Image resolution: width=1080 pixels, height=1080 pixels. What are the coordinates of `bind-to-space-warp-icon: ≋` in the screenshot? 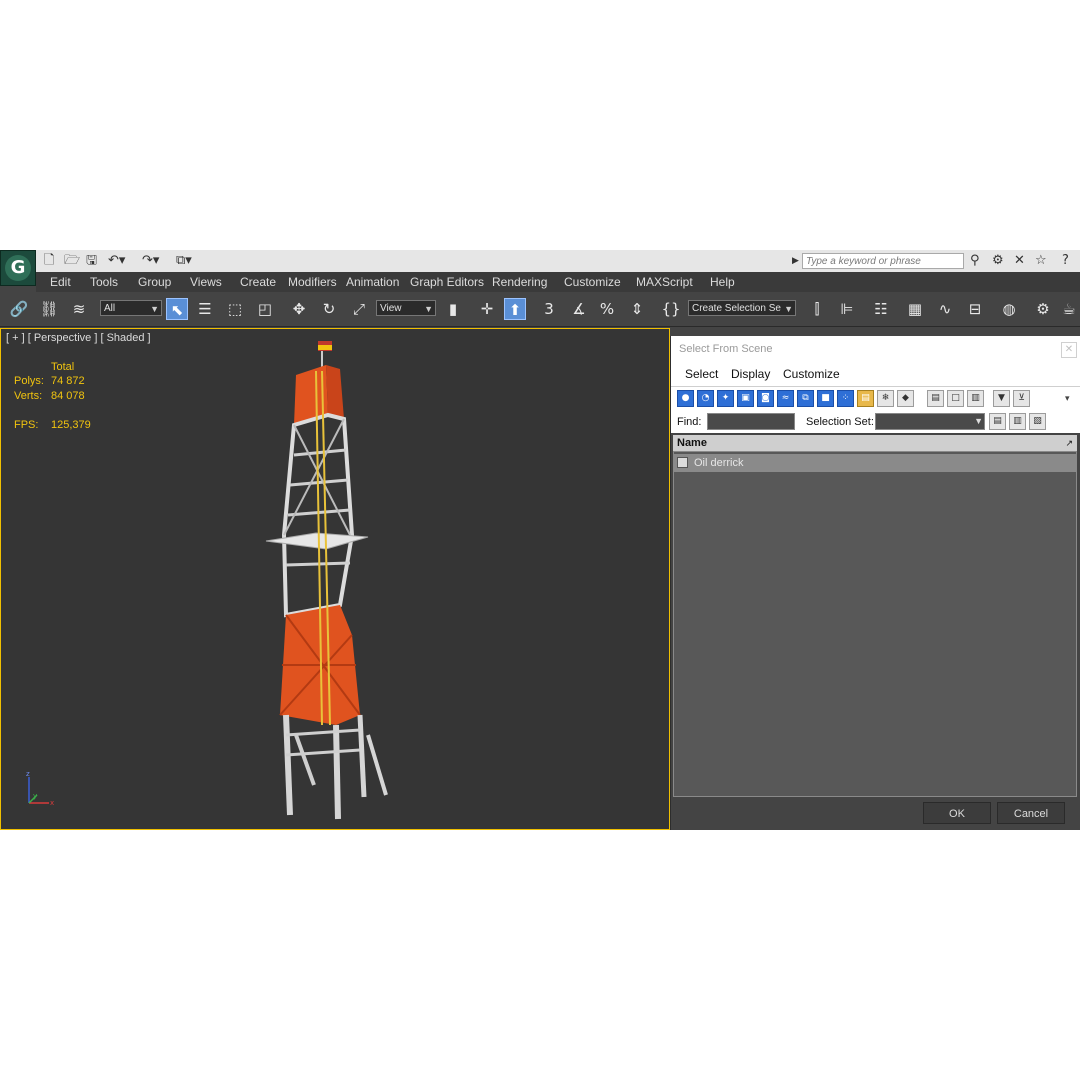 It's located at (79, 309).